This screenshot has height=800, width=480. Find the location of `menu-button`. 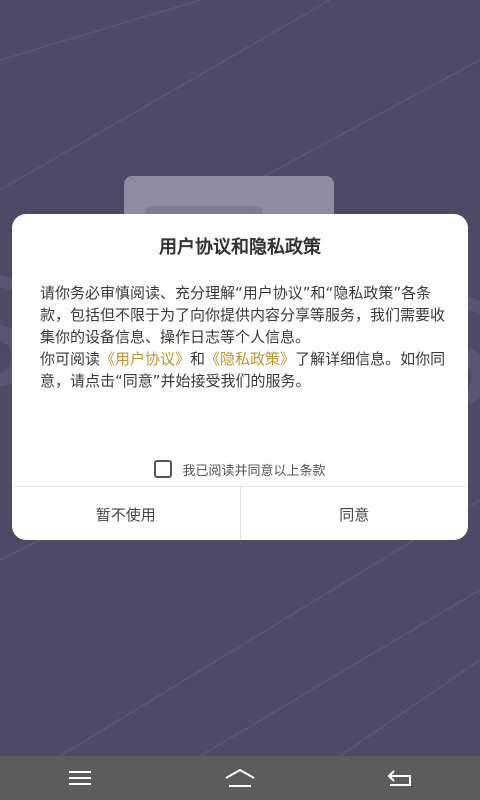

menu-button is located at coordinates (80, 778).